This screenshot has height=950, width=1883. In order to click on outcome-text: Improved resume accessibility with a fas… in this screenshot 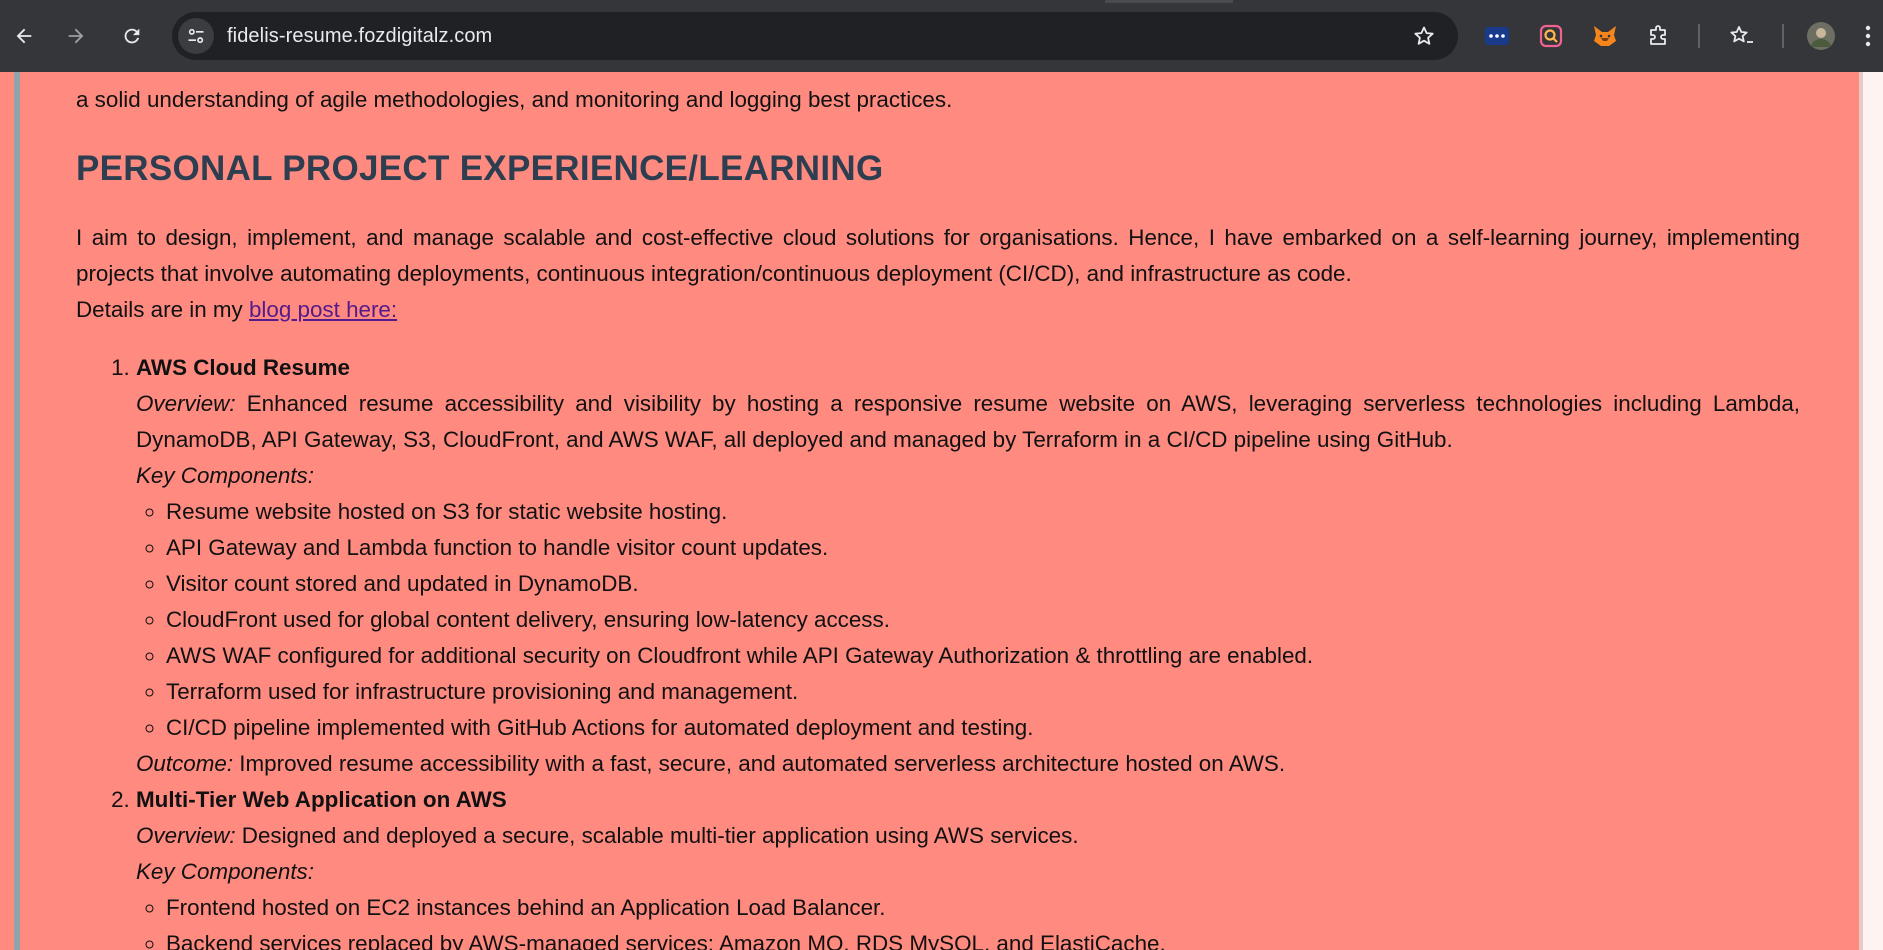, I will do `click(759, 763)`.